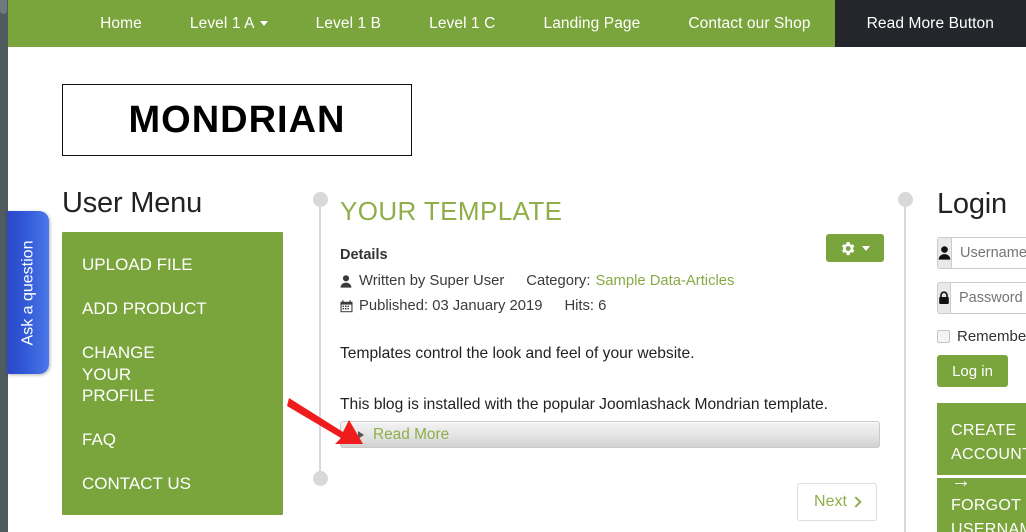 Image resolution: width=1026 pixels, height=532 pixels. What do you see at coordinates (222, 23) in the screenshot?
I see `nav-label-level-1-a: Level 1 A` at bounding box center [222, 23].